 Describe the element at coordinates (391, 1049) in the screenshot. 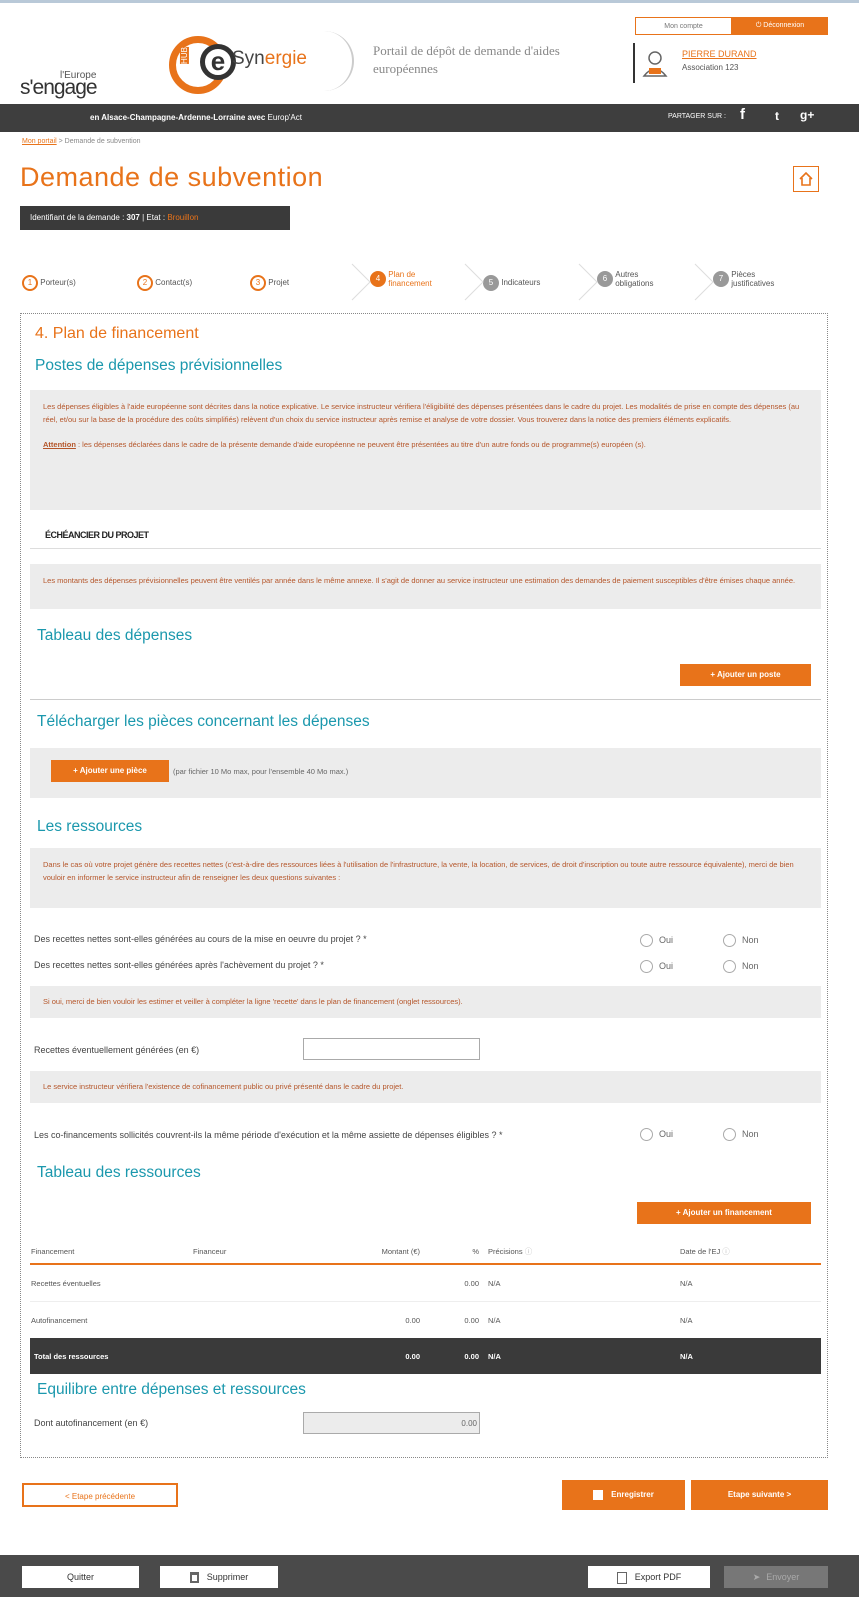

I see `recettes-input` at that location.